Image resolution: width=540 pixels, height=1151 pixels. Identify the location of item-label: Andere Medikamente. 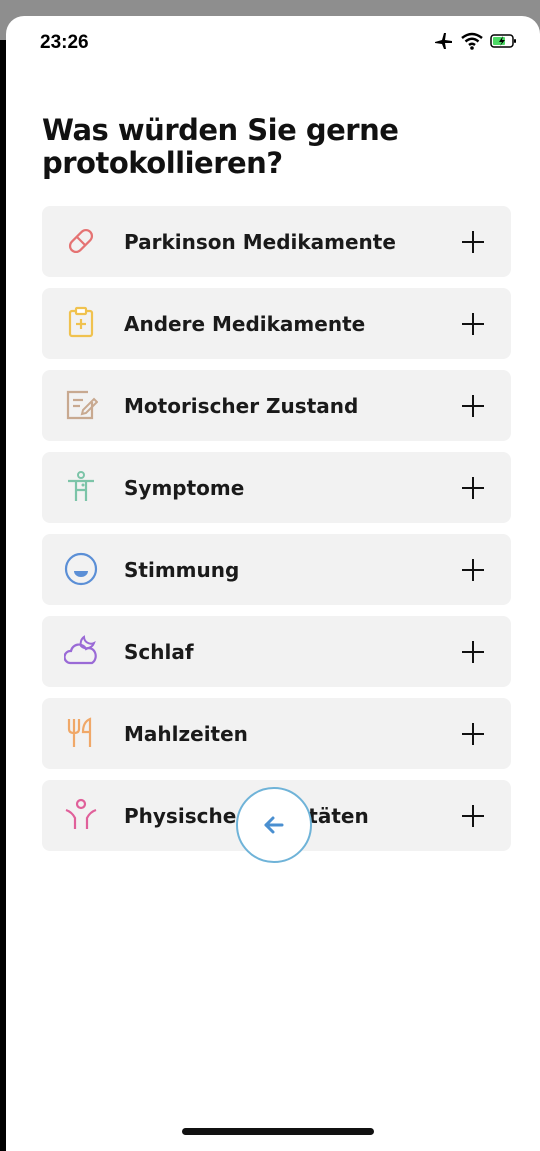
(245, 324).